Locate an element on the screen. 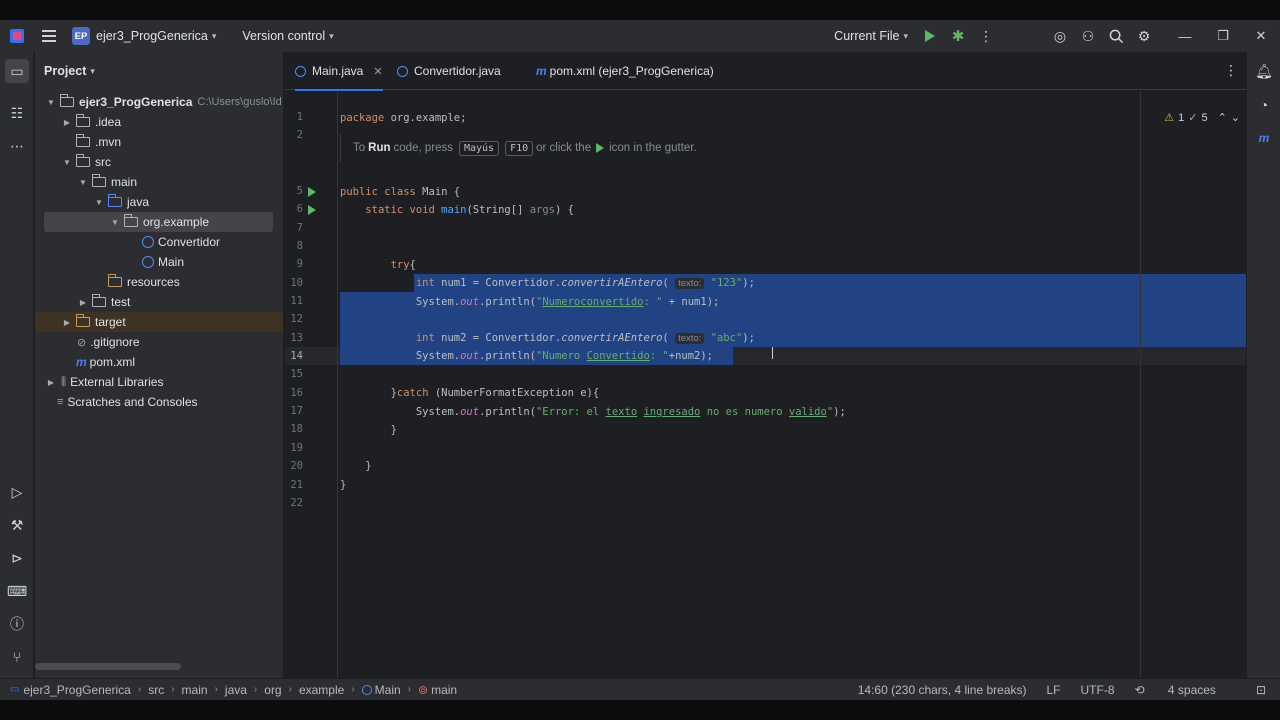 The image size is (1280, 720). run-icon is located at coordinates (600, 148).